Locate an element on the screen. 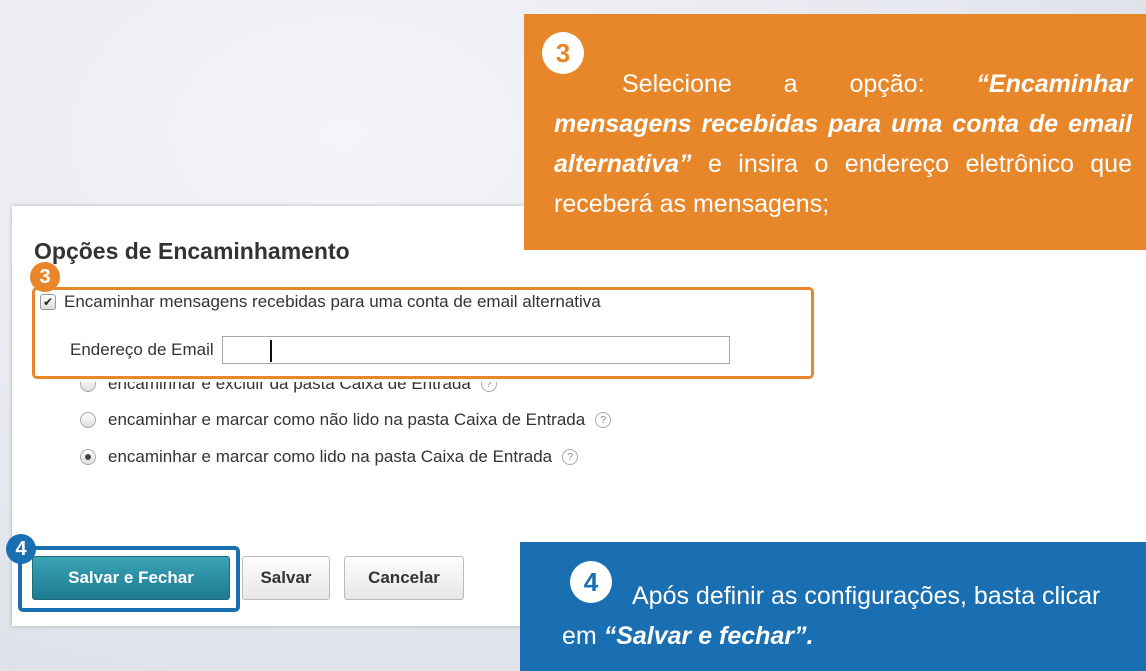 The height and width of the screenshot is (671, 1146). radio-button-selected is located at coordinates (88, 457).